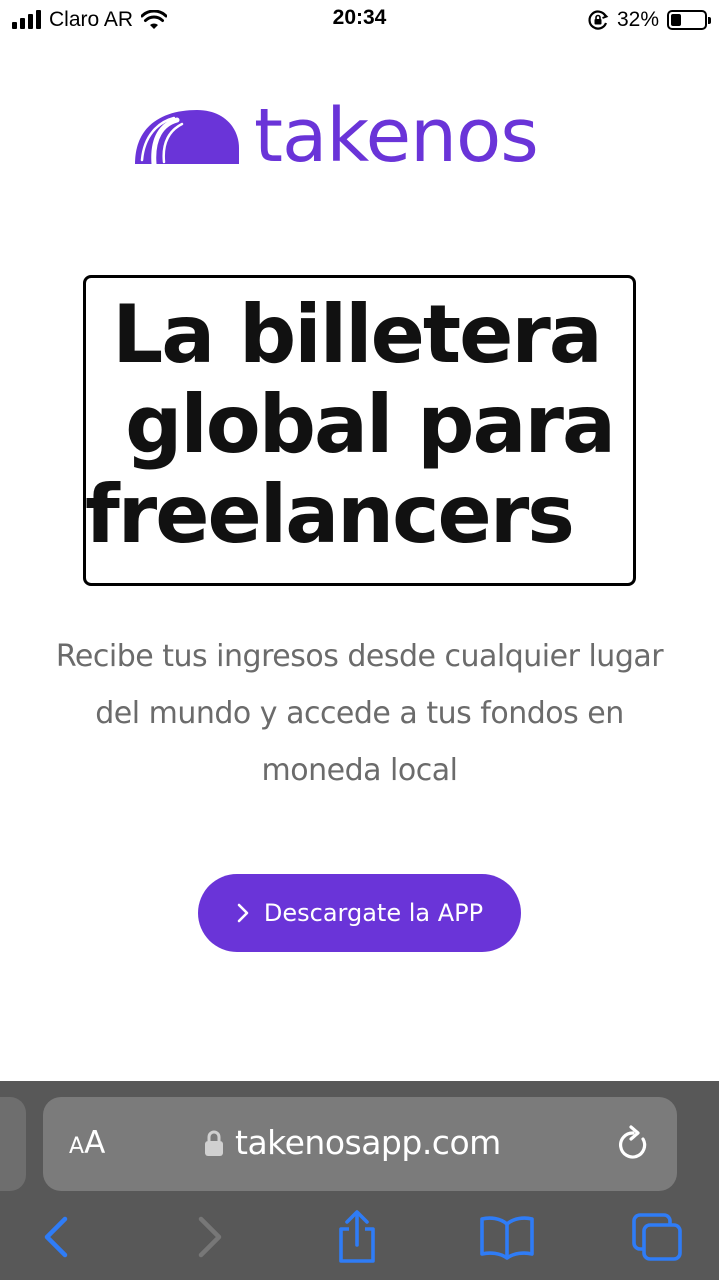 The image size is (719, 1280). Describe the element at coordinates (368, 1142) in the screenshot. I see `url-text: takenosapp.com` at that location.